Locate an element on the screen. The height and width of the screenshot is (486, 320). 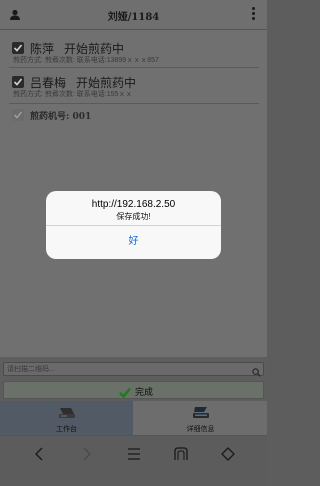
scan-search-bar is located at coordinates (133, 369).